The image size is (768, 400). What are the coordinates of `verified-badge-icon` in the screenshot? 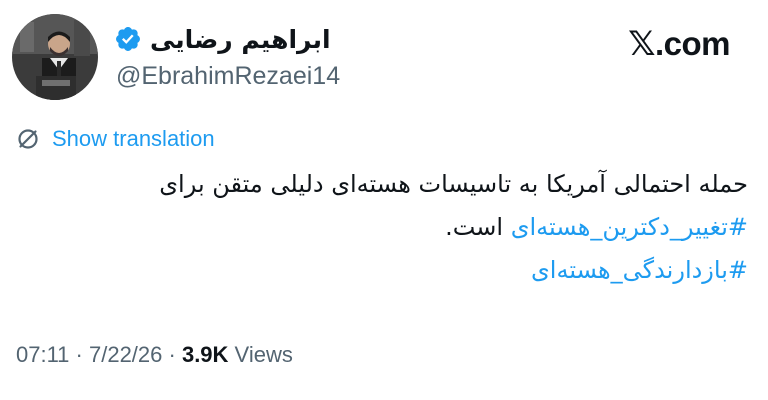 It's located at (128, 39).